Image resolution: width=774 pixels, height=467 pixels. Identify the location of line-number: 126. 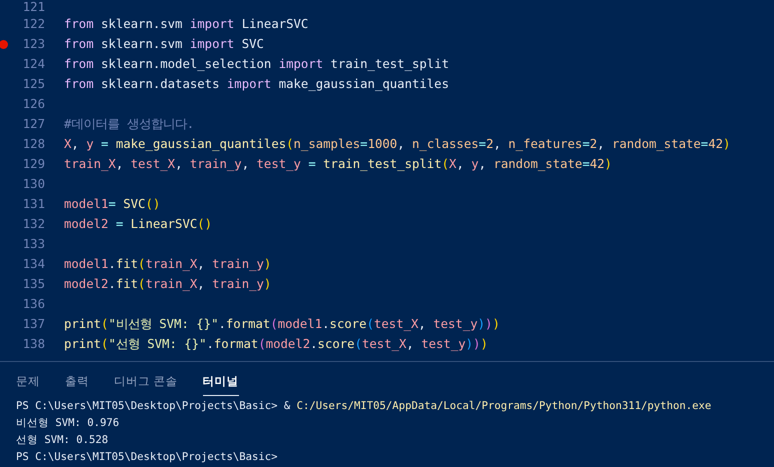
(34, 104).